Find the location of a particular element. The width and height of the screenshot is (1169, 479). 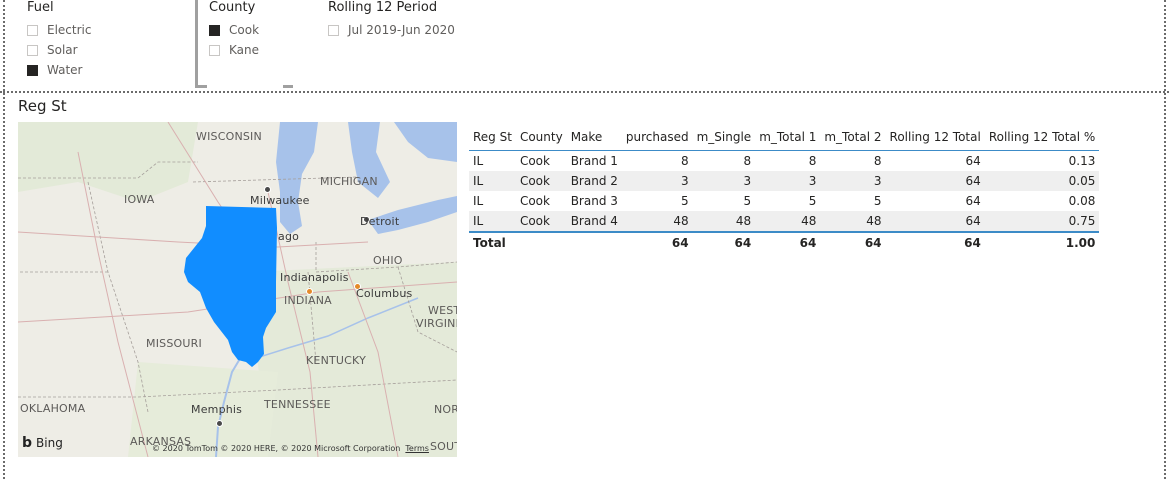

total-cell: 1.00 is located at coordinates (1042, 241).